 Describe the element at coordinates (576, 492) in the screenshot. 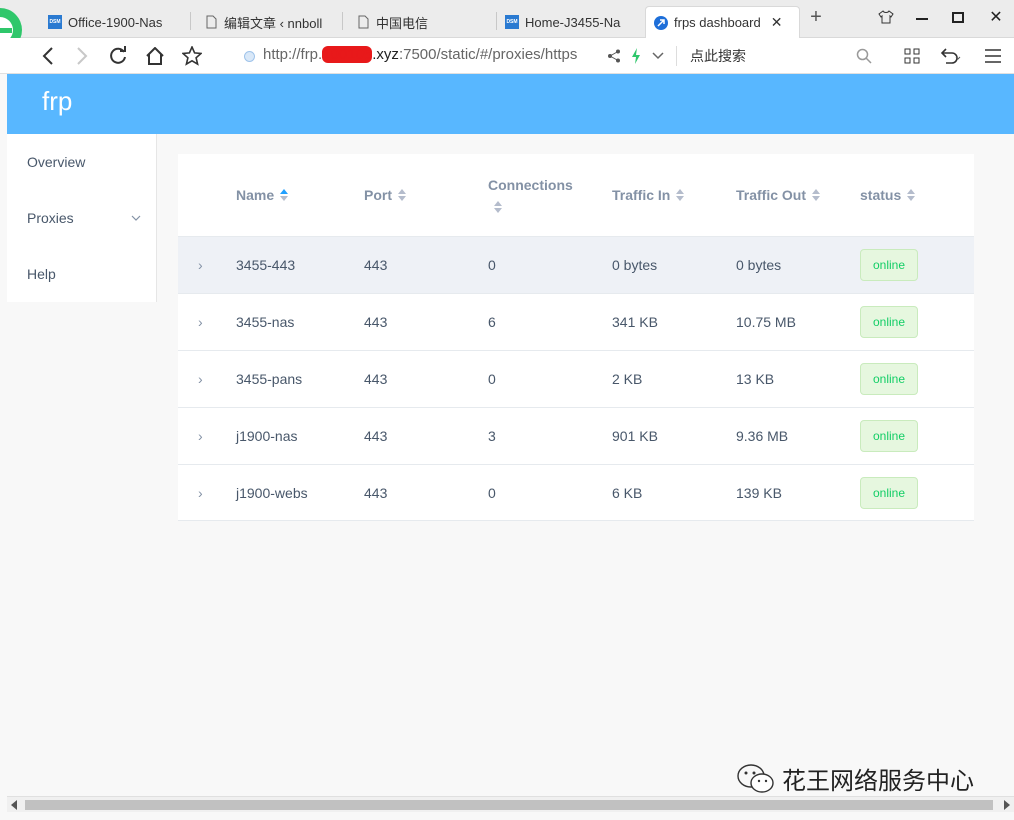

I see `table-row: › j1900-webs 443 0 6 KB 139 KB online` at that location.